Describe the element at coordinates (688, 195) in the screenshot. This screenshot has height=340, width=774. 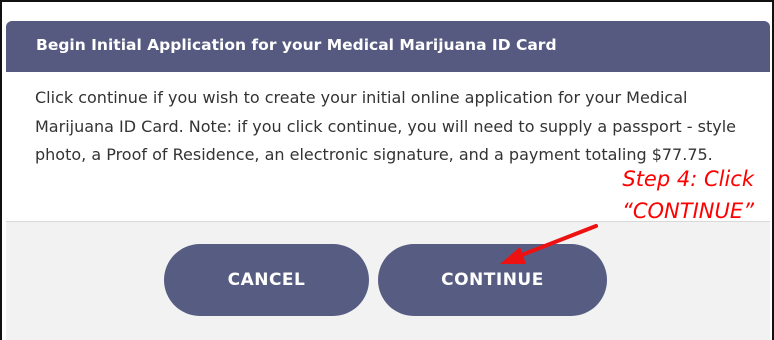
I see `step-annotation: Step 4: Click “CONTINUE”` at that location.